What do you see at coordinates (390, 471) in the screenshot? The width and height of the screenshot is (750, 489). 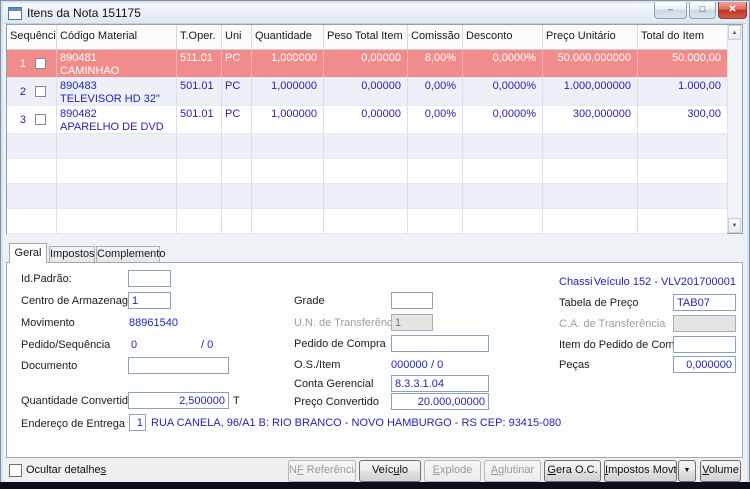 I see `veiculo-button: Veículo` at bounding box center [390, 471].